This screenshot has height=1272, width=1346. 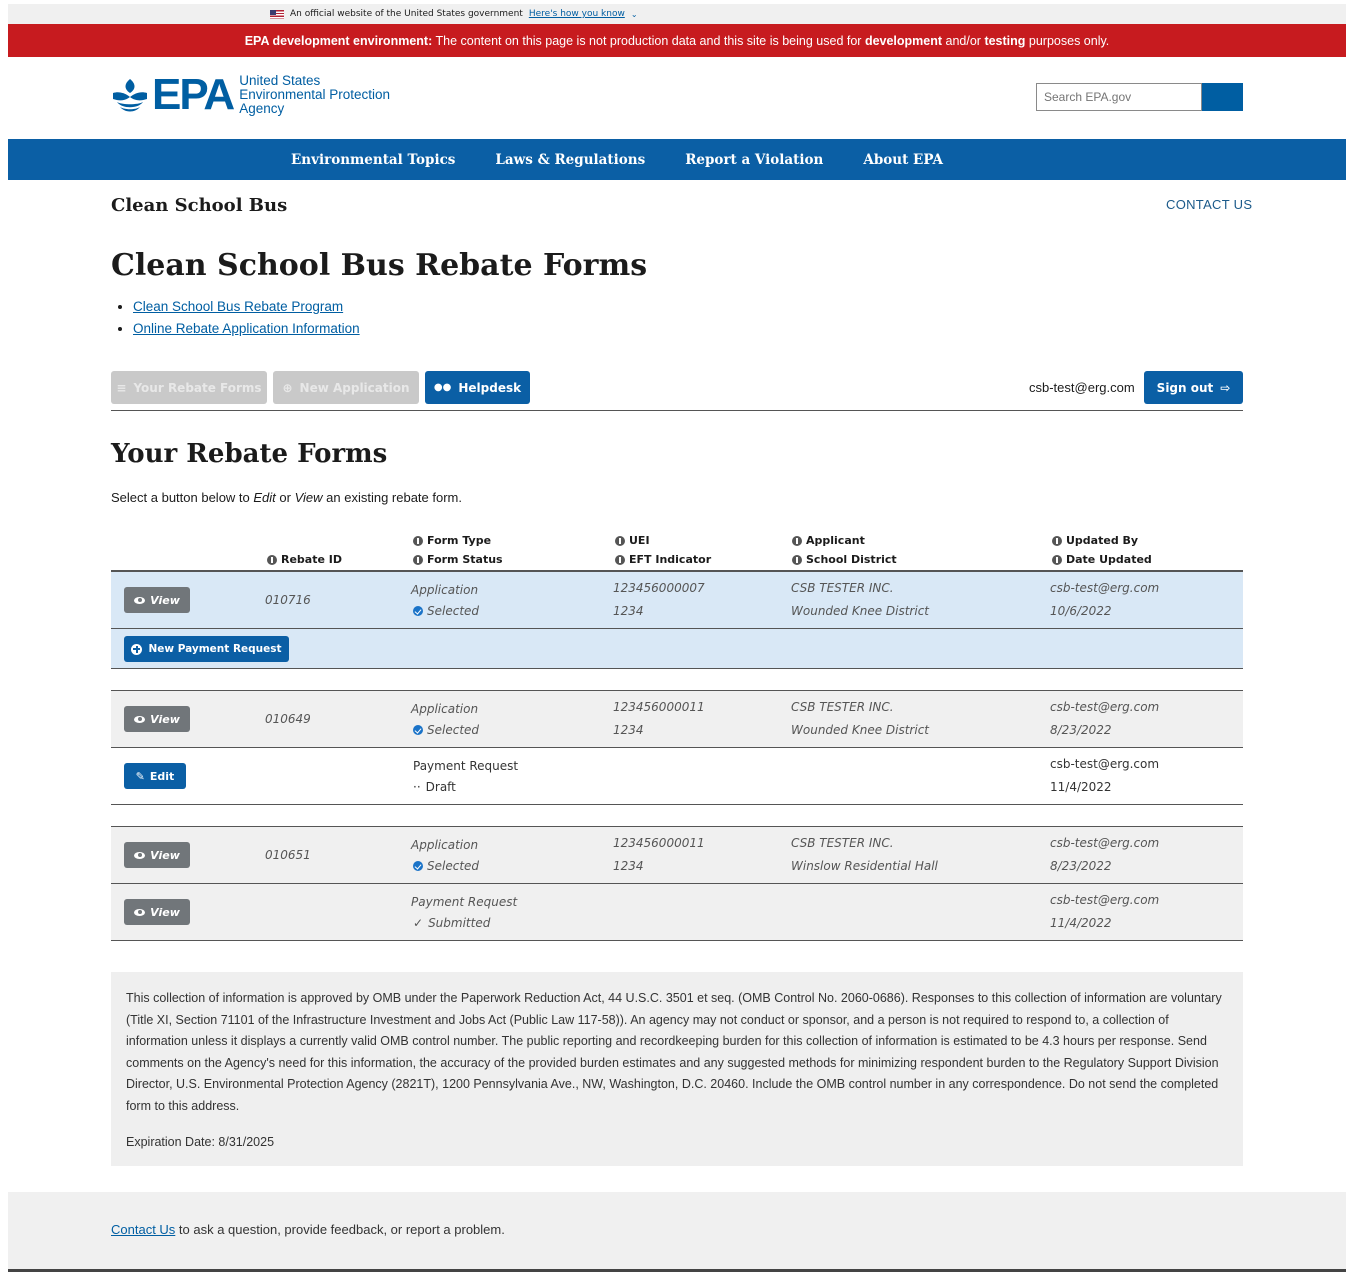 I want to click on edit-button: ✎ Edit, so click(x=155, y=776).